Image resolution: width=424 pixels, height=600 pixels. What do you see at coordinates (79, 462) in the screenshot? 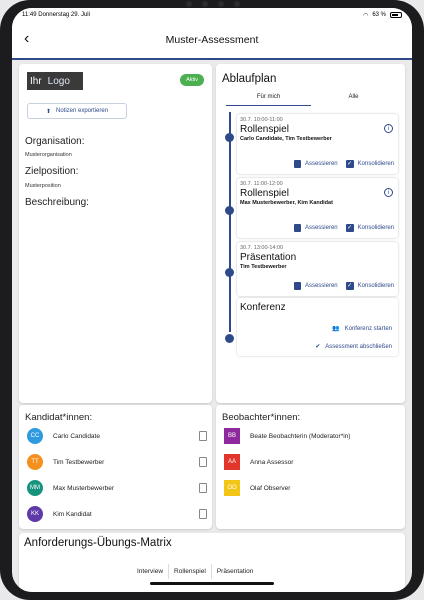
I see `candidate-name: Tim Testbewerber` at bounding box center [79, 462].